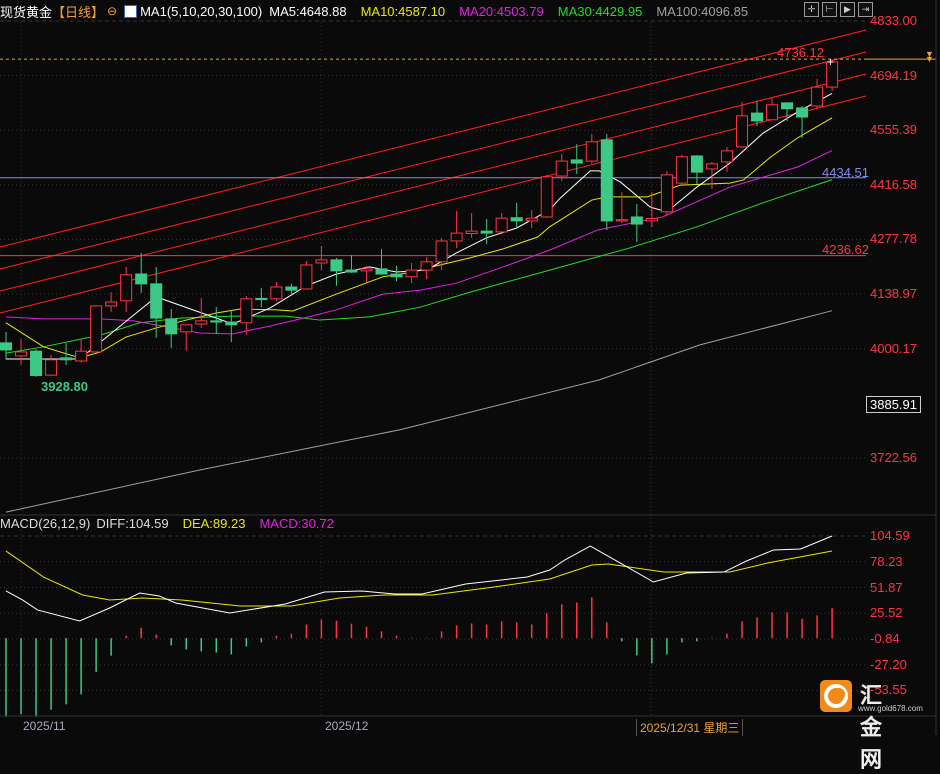  Describe the element at coordinates (829, 9) in the screenshot. I see `zoom-range-icon: ⊢` at that location.